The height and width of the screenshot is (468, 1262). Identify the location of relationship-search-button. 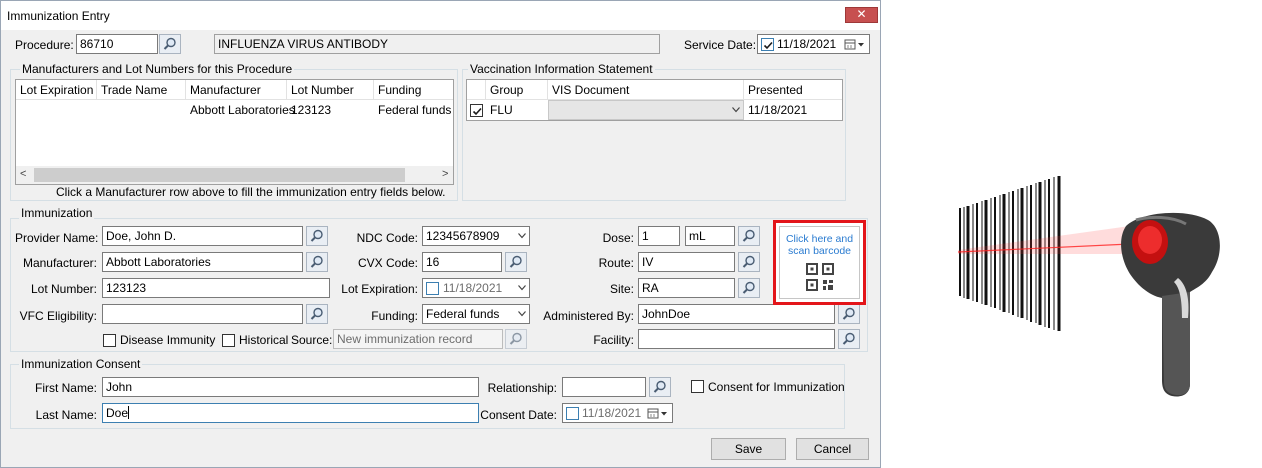
(660, 387).